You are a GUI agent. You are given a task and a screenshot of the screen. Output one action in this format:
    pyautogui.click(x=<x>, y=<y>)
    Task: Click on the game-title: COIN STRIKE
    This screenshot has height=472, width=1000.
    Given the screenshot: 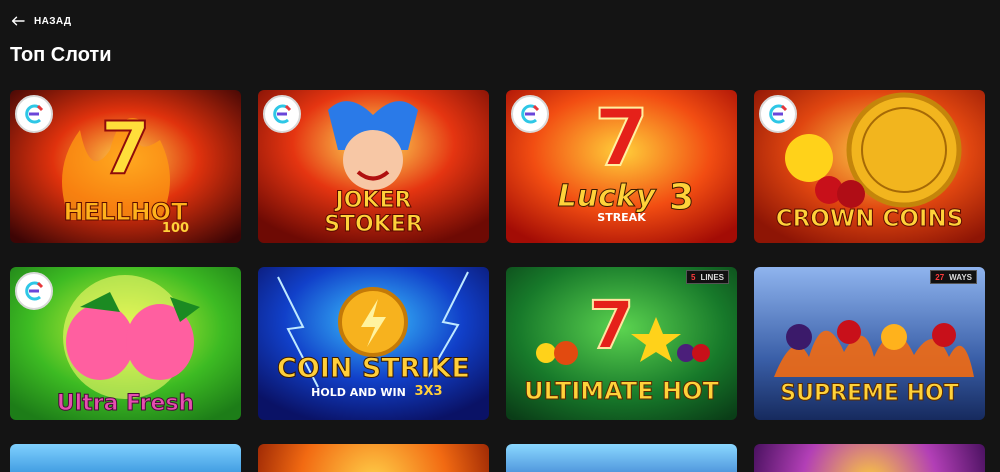 What is the action you would take?
    pyautogui.click(x=374, y=368)
    